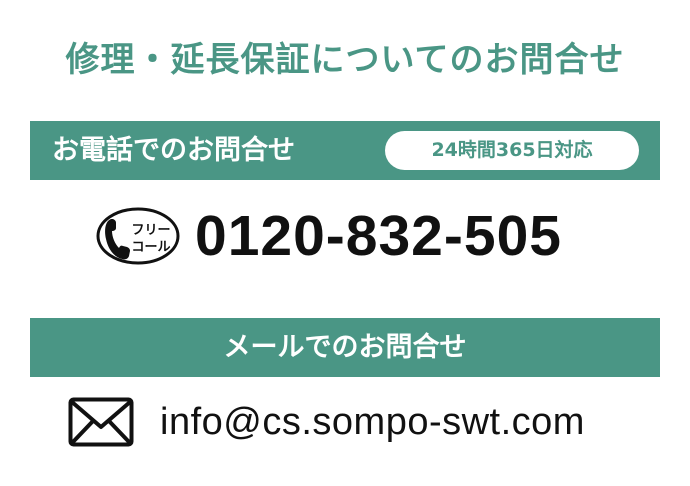  I want to click on phone-handset-icon: フリー コール, so click(138, 236).